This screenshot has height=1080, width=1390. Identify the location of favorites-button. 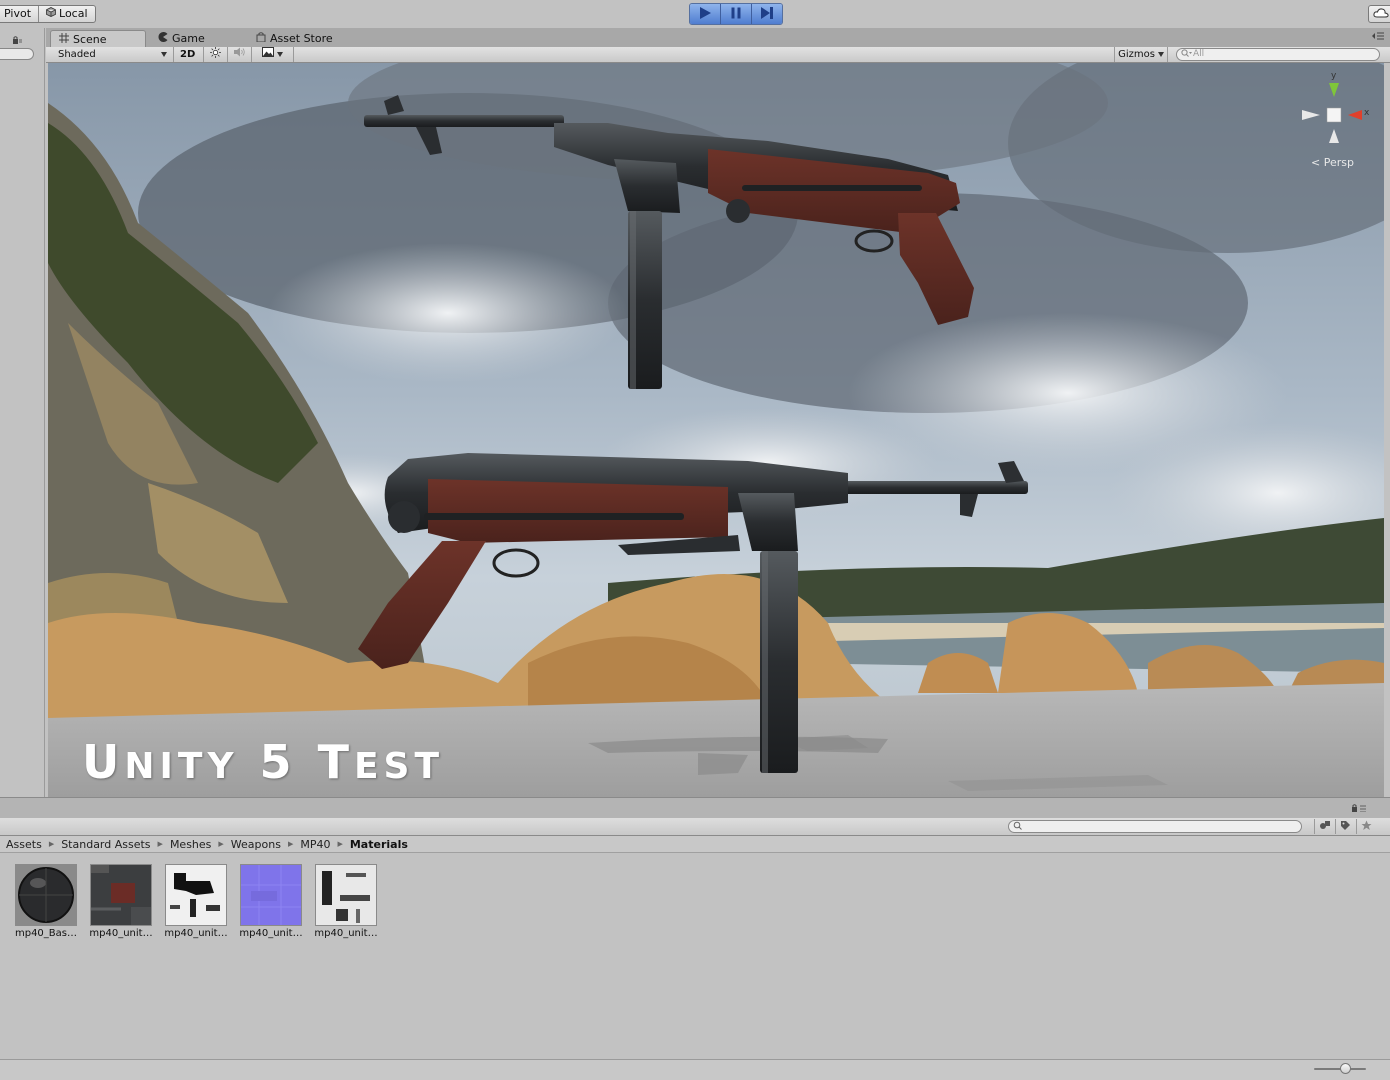
(1366, 826).